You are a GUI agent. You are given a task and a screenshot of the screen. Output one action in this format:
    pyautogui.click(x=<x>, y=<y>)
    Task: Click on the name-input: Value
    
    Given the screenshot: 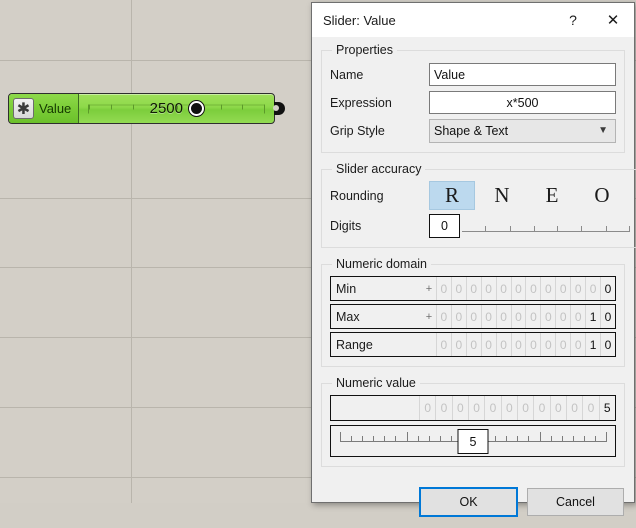 What is the action you would take?
    pyautogui.click(x=522, y=74)
    